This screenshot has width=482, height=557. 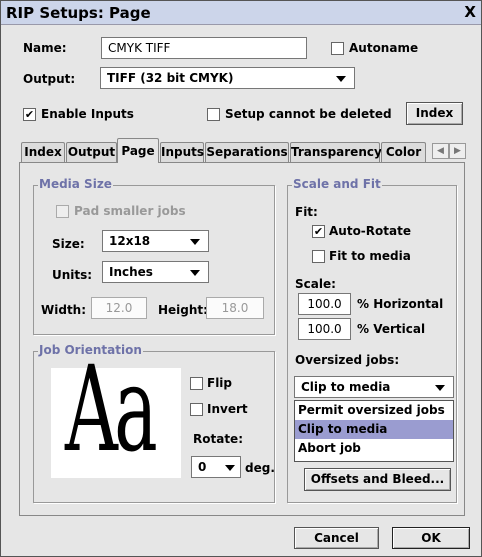 I want to click on units-value: Inches, so click(x=131, y=272).